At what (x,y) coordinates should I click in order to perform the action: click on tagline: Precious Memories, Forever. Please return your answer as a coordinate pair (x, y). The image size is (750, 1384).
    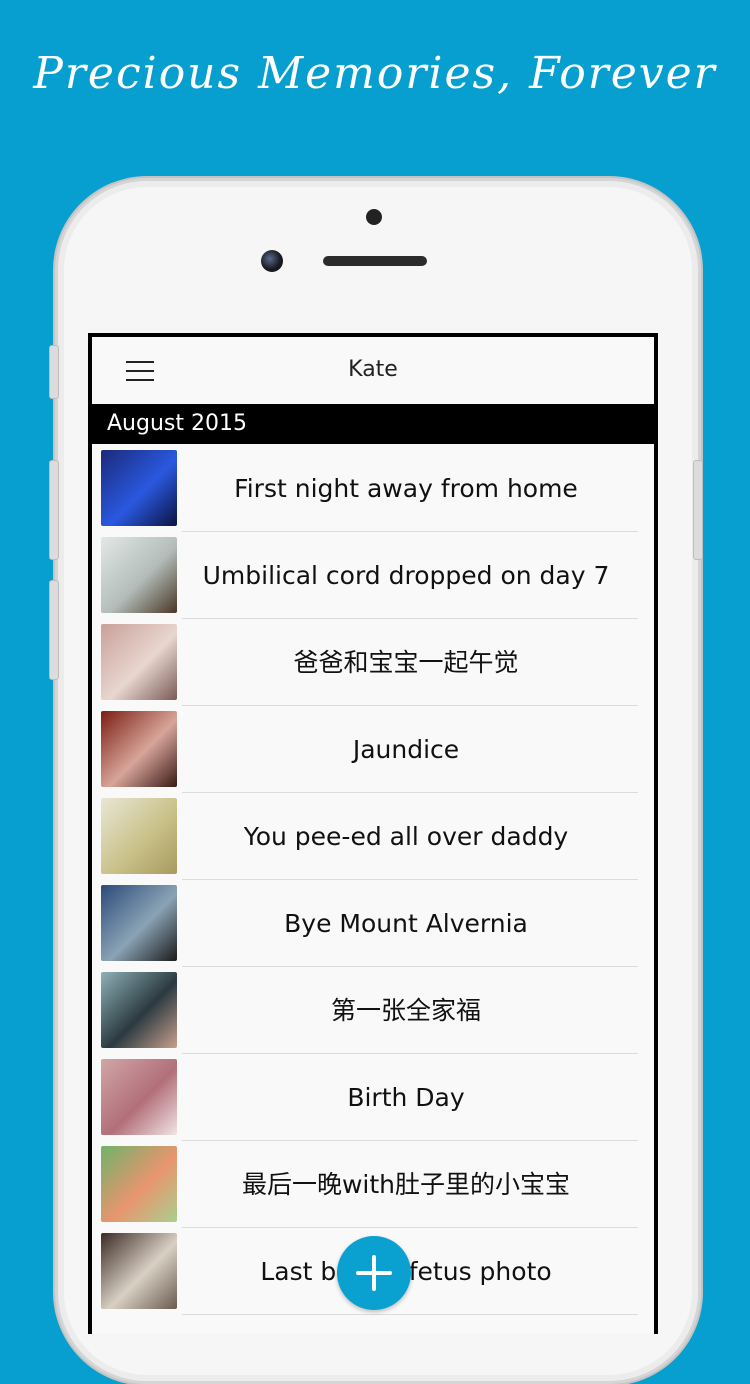
    Looking at the image, I should click on (375, 73).